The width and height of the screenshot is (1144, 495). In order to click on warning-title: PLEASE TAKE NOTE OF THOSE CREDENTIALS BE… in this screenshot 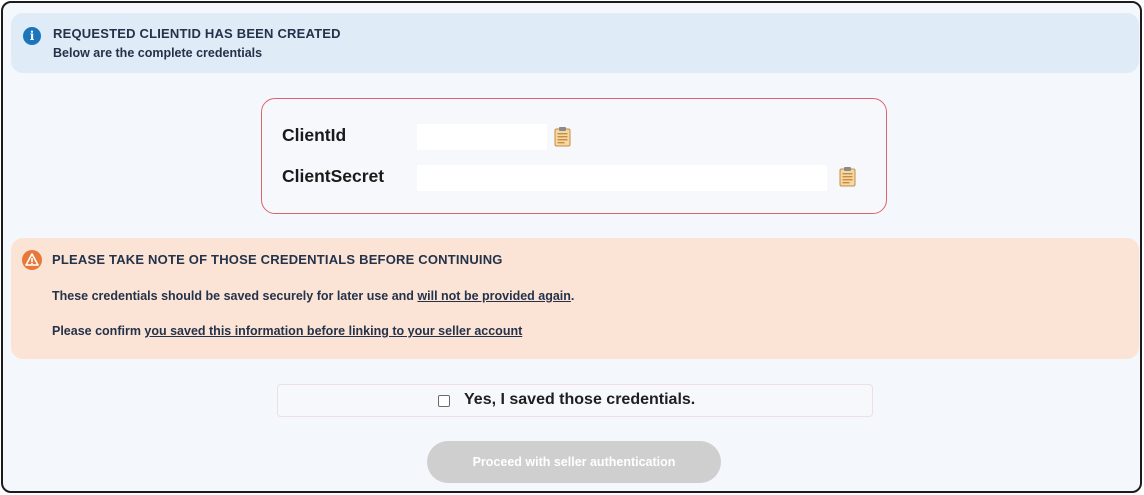, I will do `click(277, 259)`.